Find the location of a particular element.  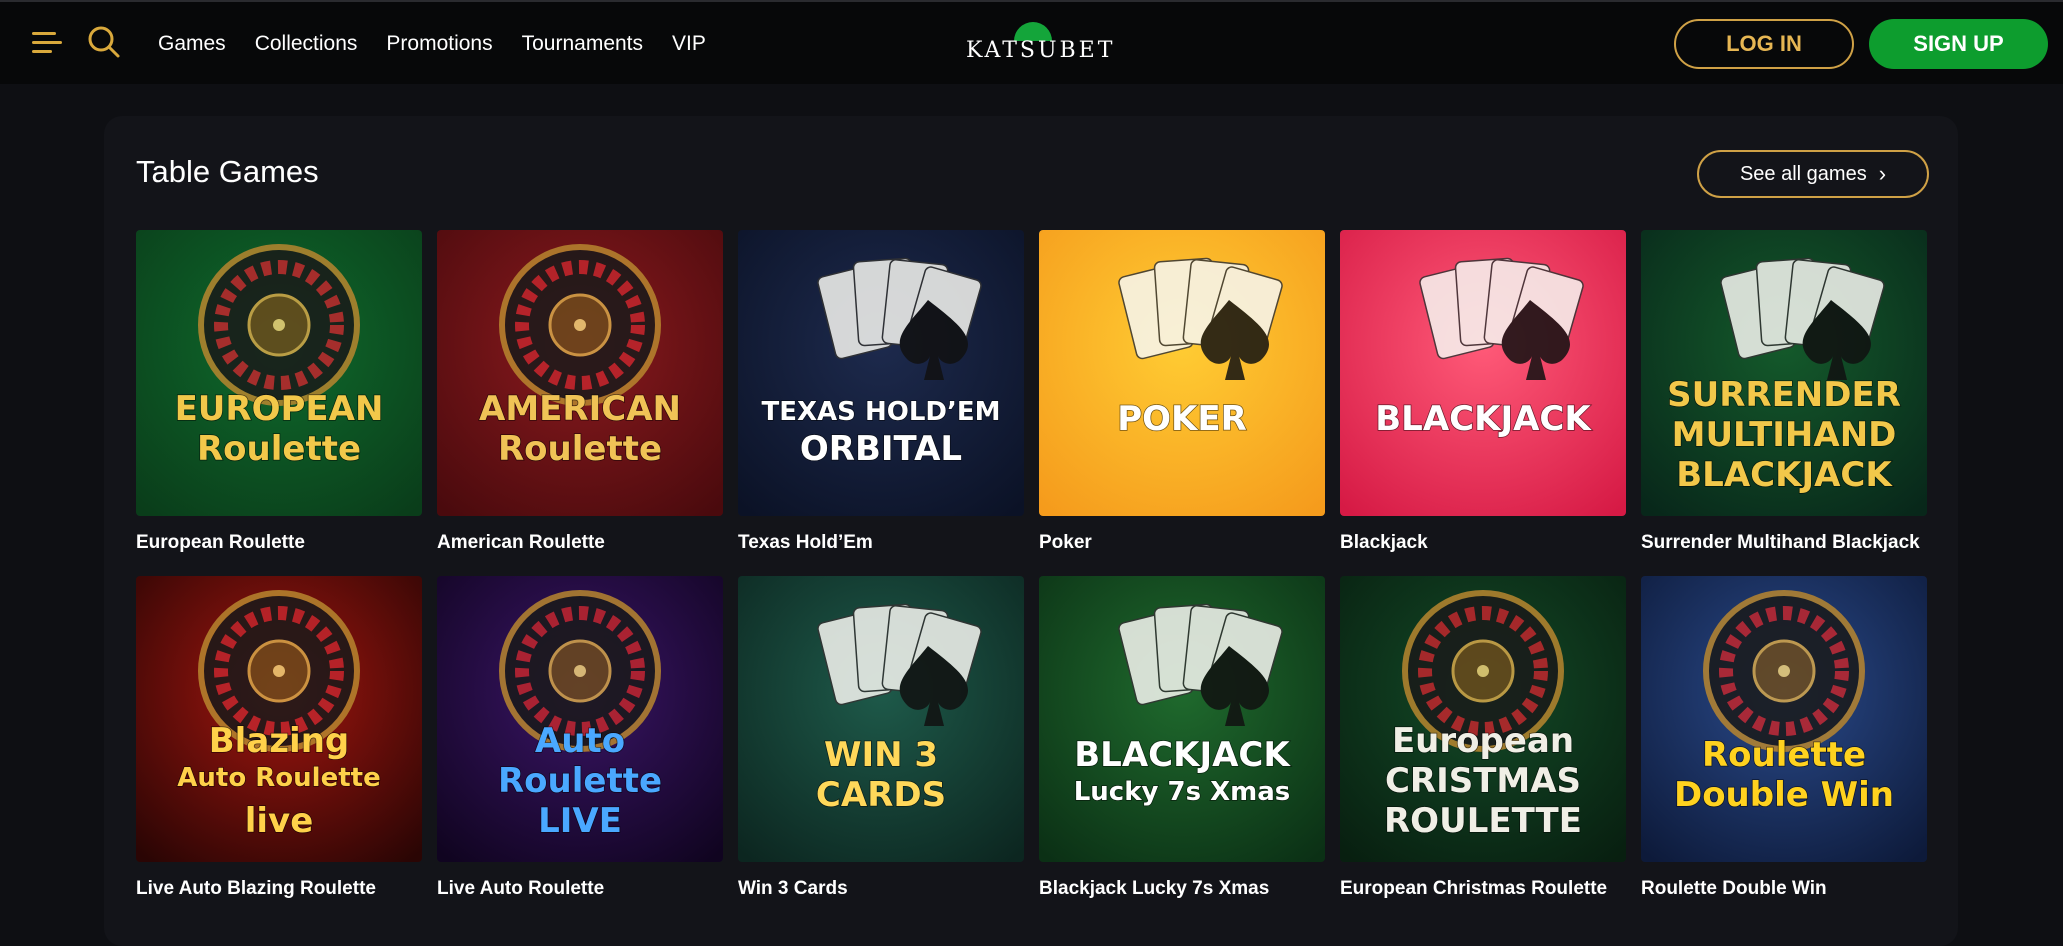

art-title-line: CRISTMAS is located at coordinates (1483, 781).